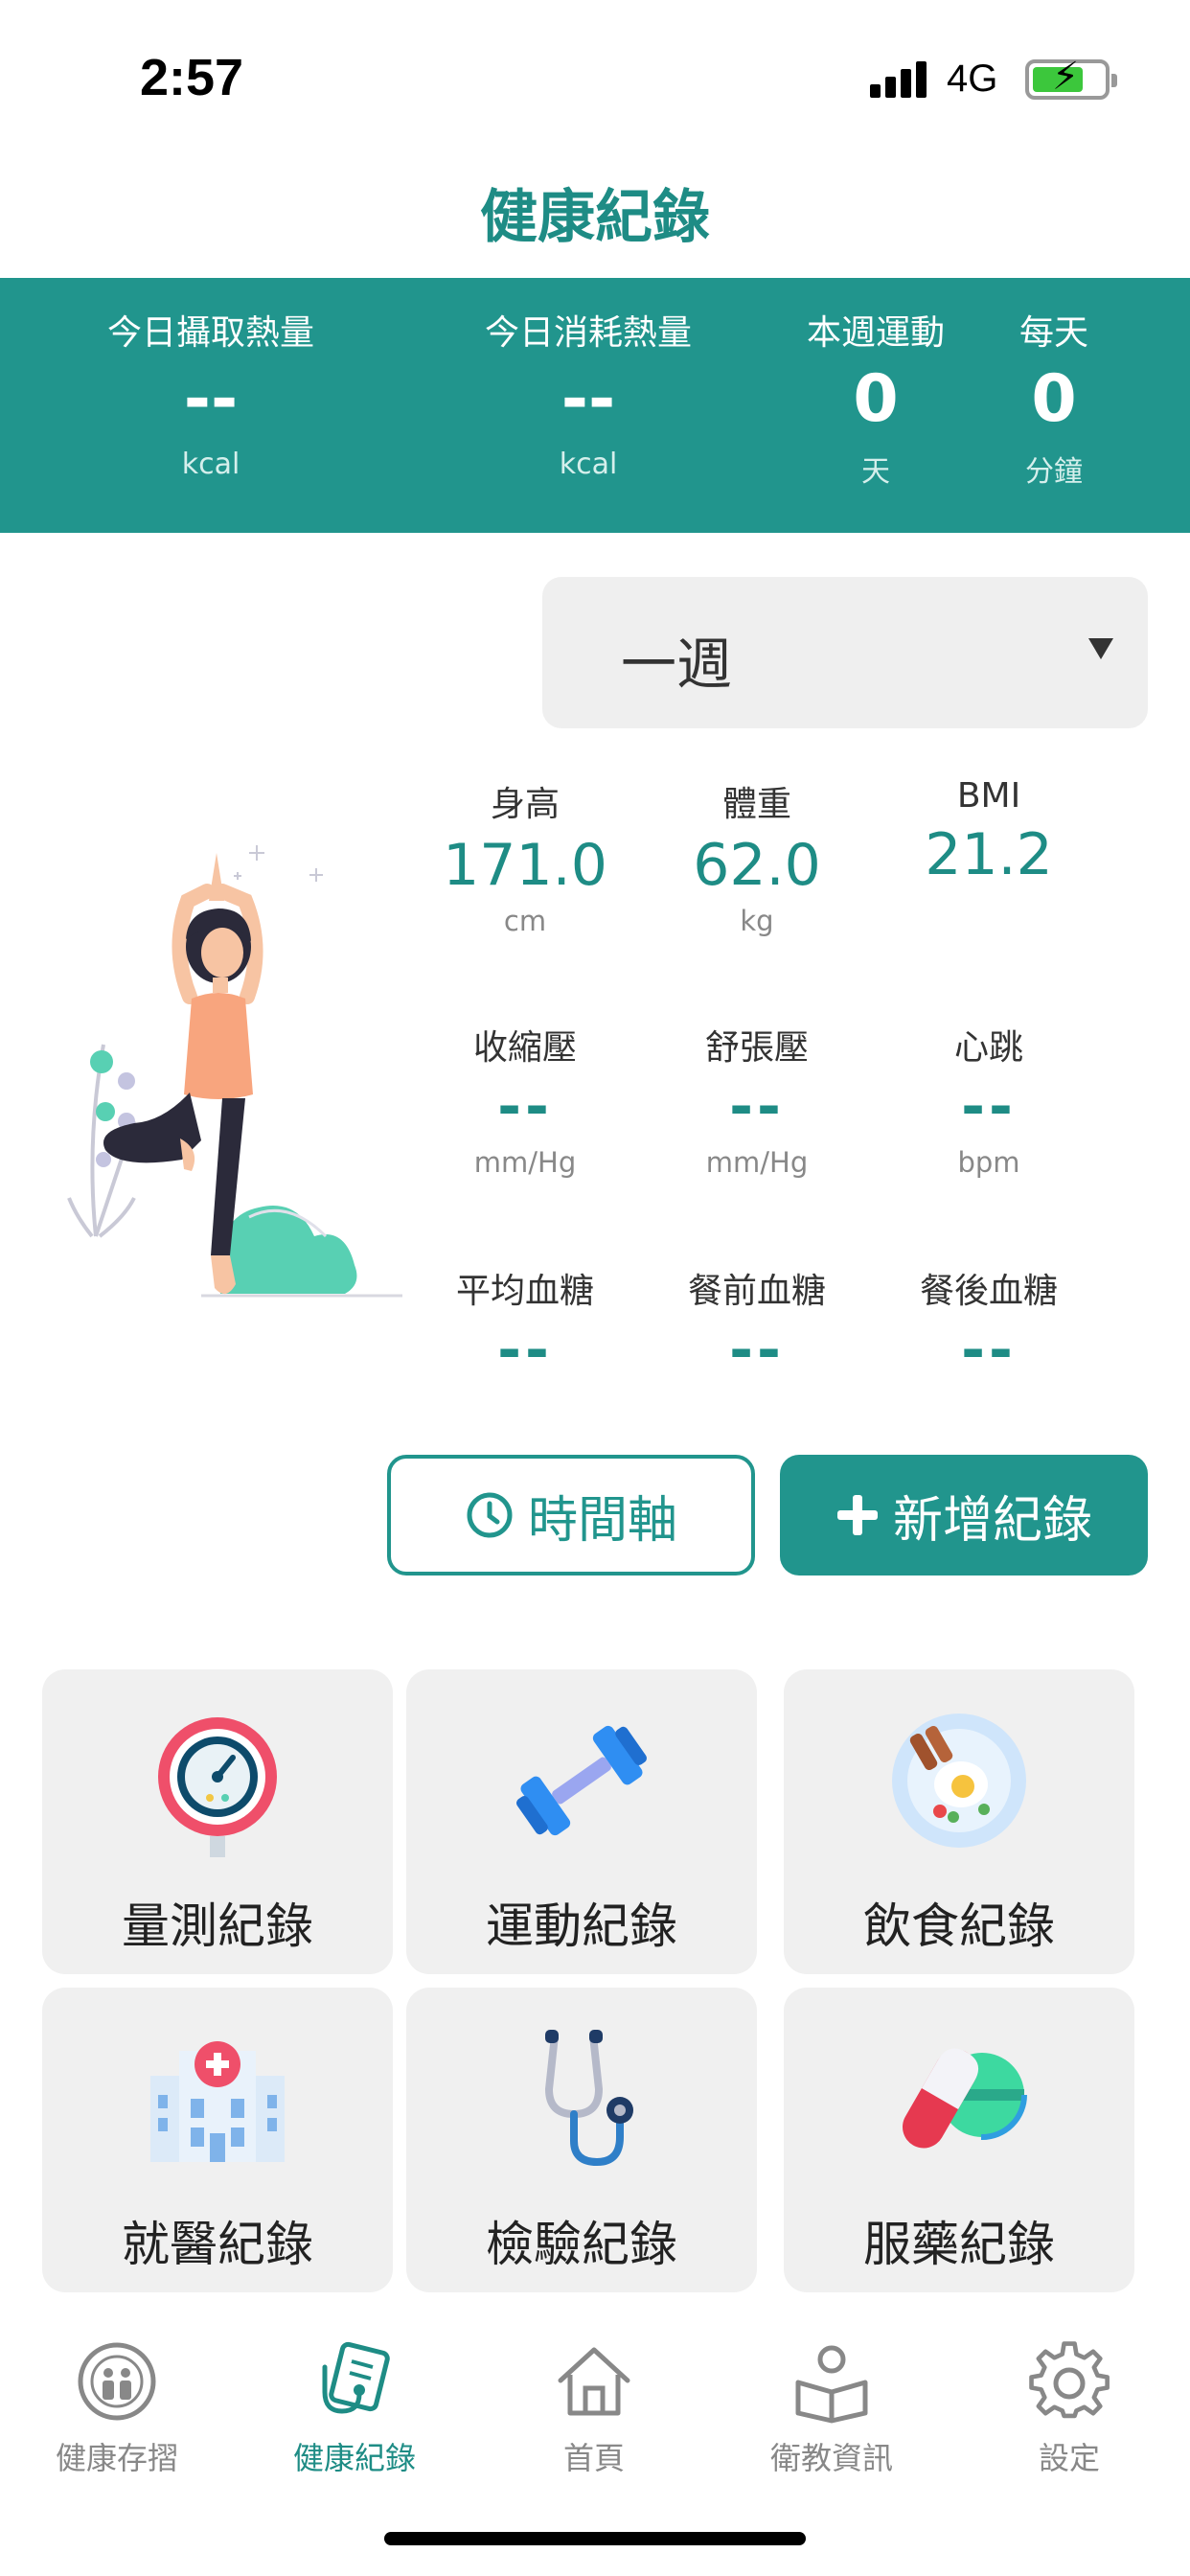  What do you see at coordinates (959, 2244) in the screenshot?
I see `tile-label: 服藥紀錄` at bounding box center [959, 2244].